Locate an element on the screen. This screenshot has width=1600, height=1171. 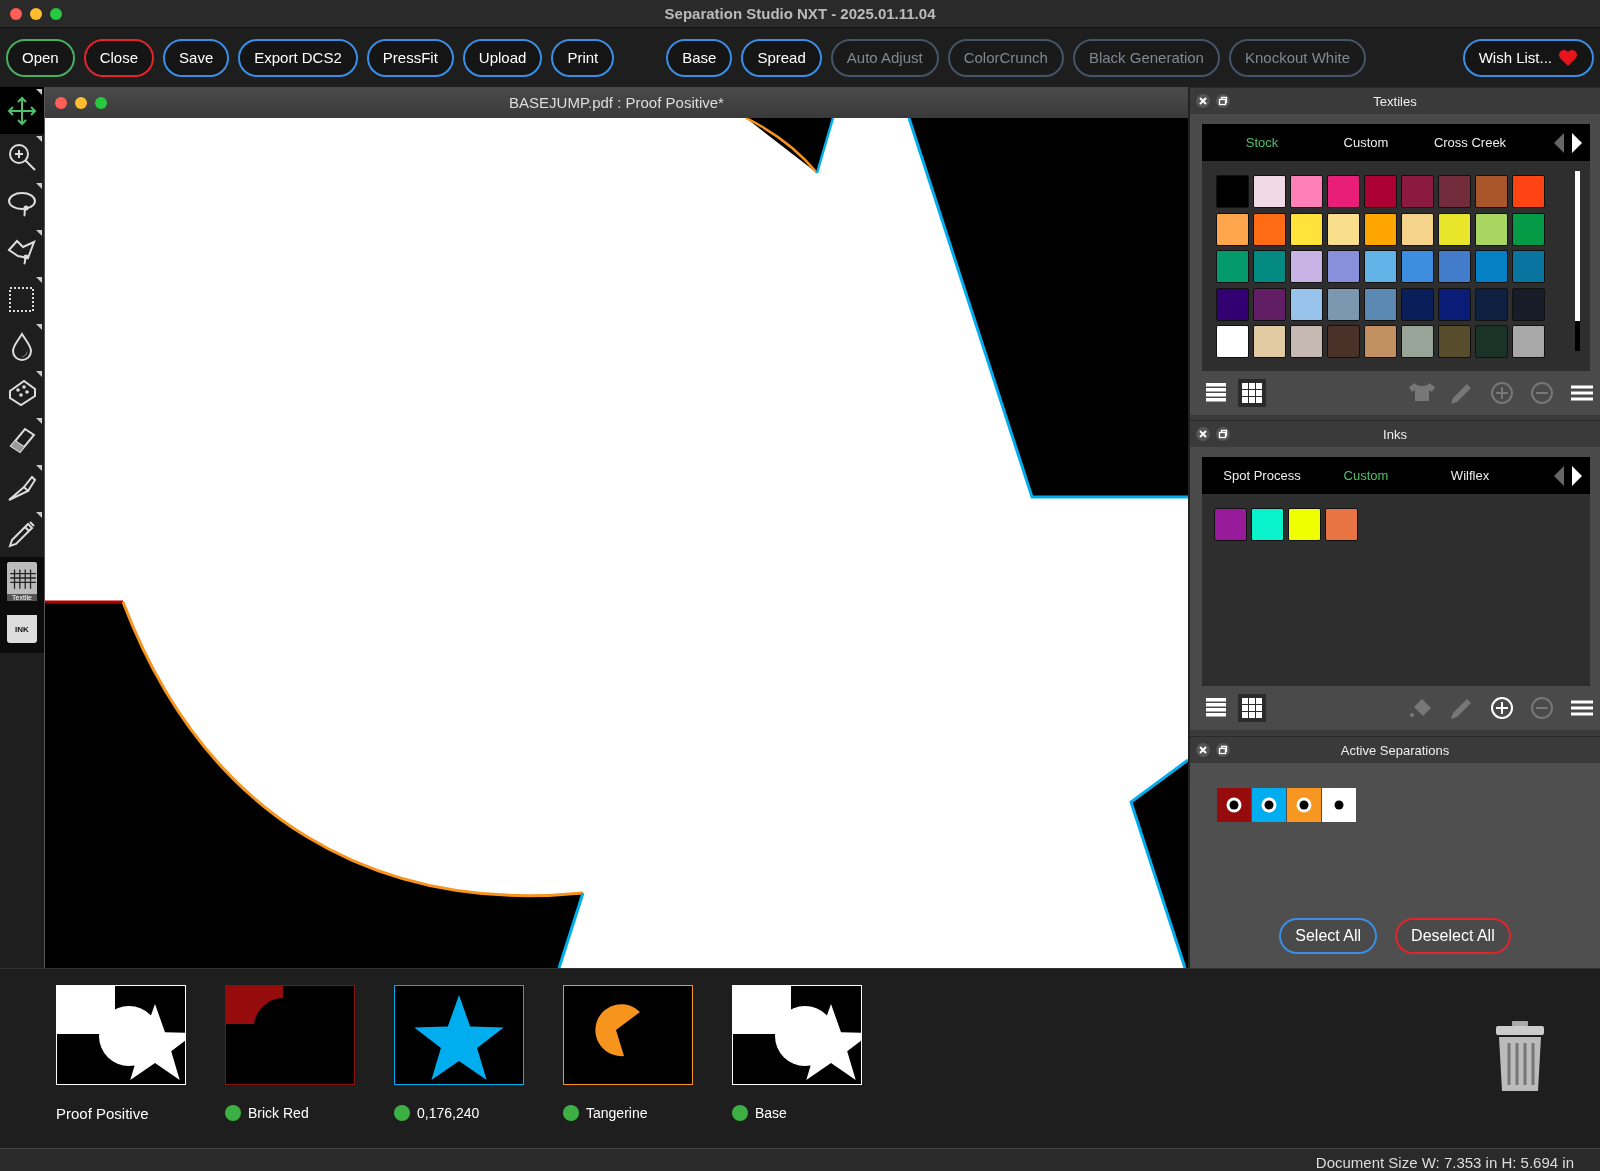
ink-tool: INK is located at coordinates (22, 629).